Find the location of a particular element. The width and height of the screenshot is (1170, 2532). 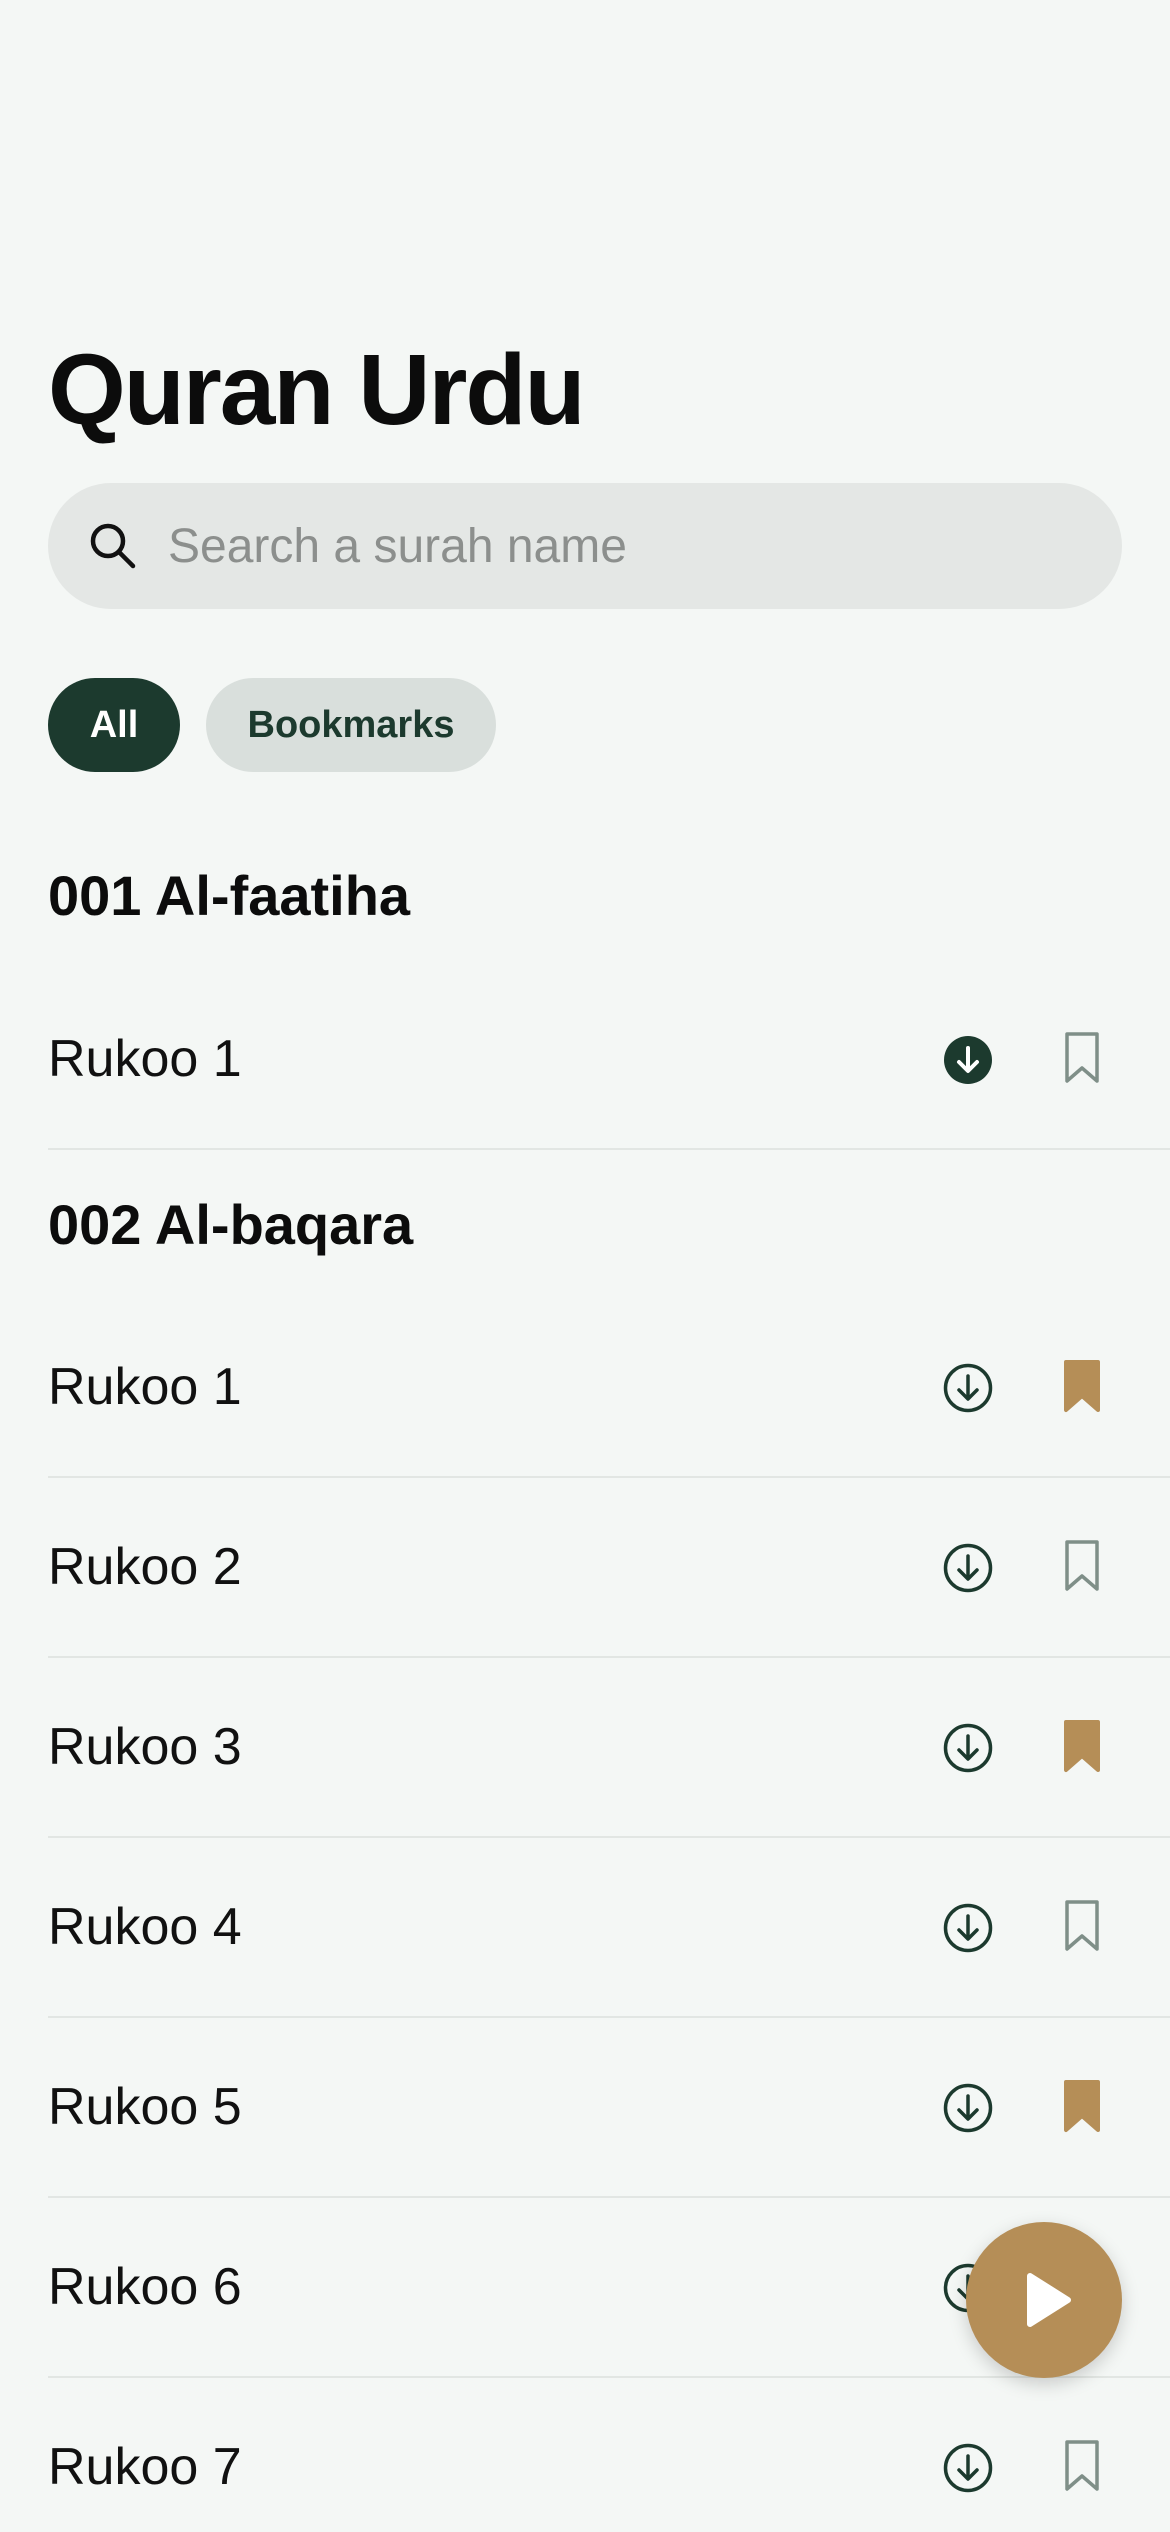

rukoo-label: Rukoo 4 is located at coordinates (145, 1927).